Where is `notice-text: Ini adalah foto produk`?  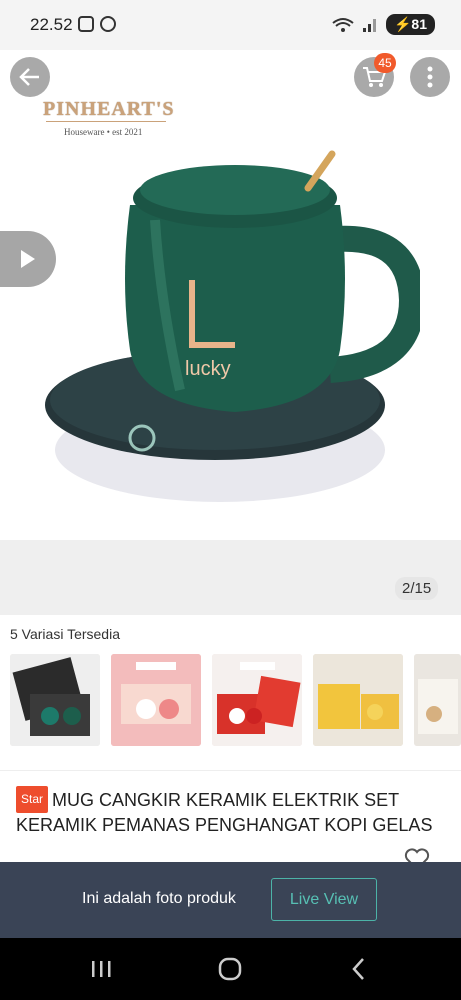
notice-text: Ini adalah foto produk is located at coordinates (159, 898).